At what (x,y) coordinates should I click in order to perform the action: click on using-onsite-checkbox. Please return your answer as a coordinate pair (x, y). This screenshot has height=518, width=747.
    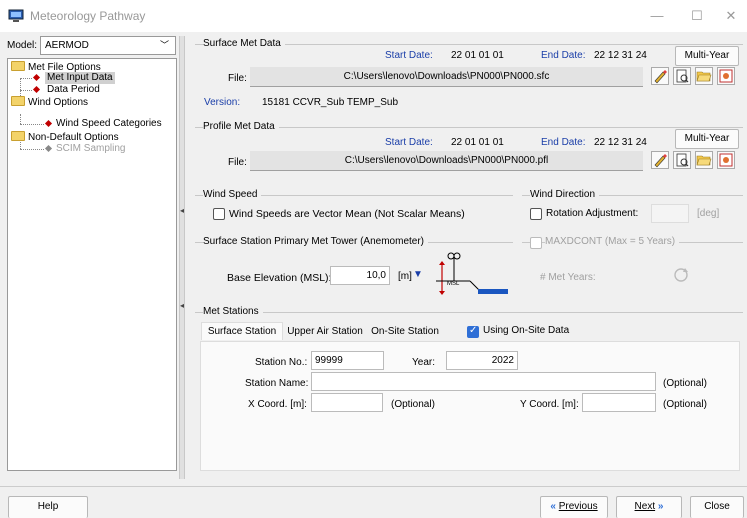
    Looking at the image, I should click on (473, 331).